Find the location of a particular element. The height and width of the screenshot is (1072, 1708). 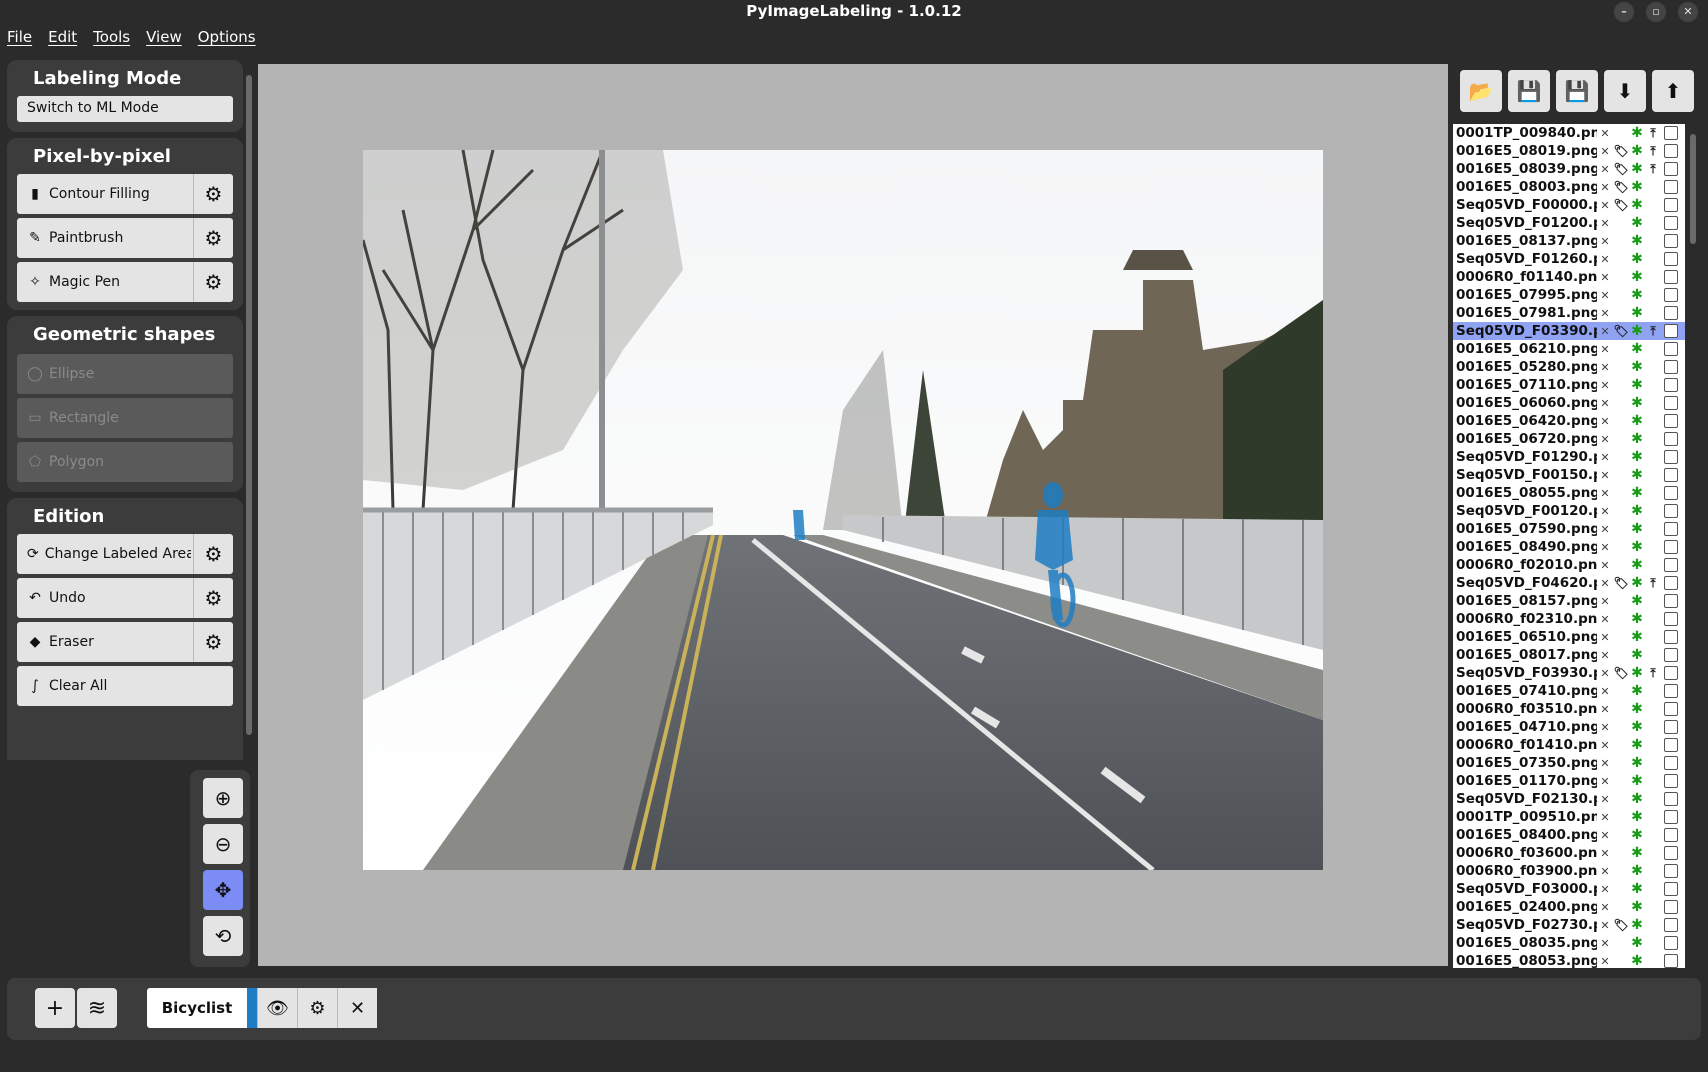

add-layer-icon: + is located at coordinates (55, 1008).